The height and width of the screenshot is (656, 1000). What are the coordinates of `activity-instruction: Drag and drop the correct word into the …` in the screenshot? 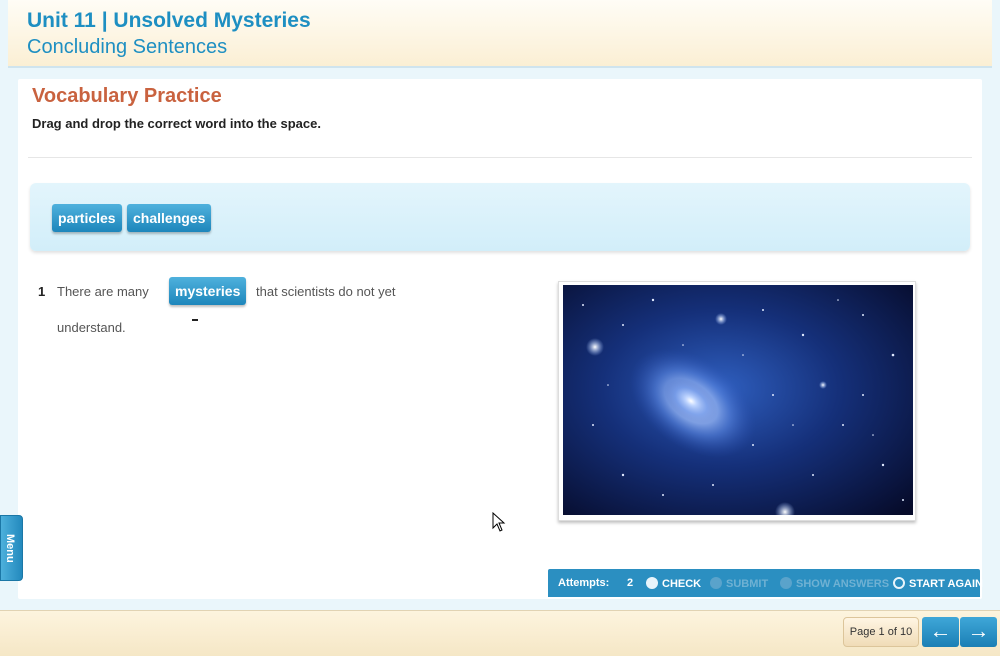 It's located at (176, 123).